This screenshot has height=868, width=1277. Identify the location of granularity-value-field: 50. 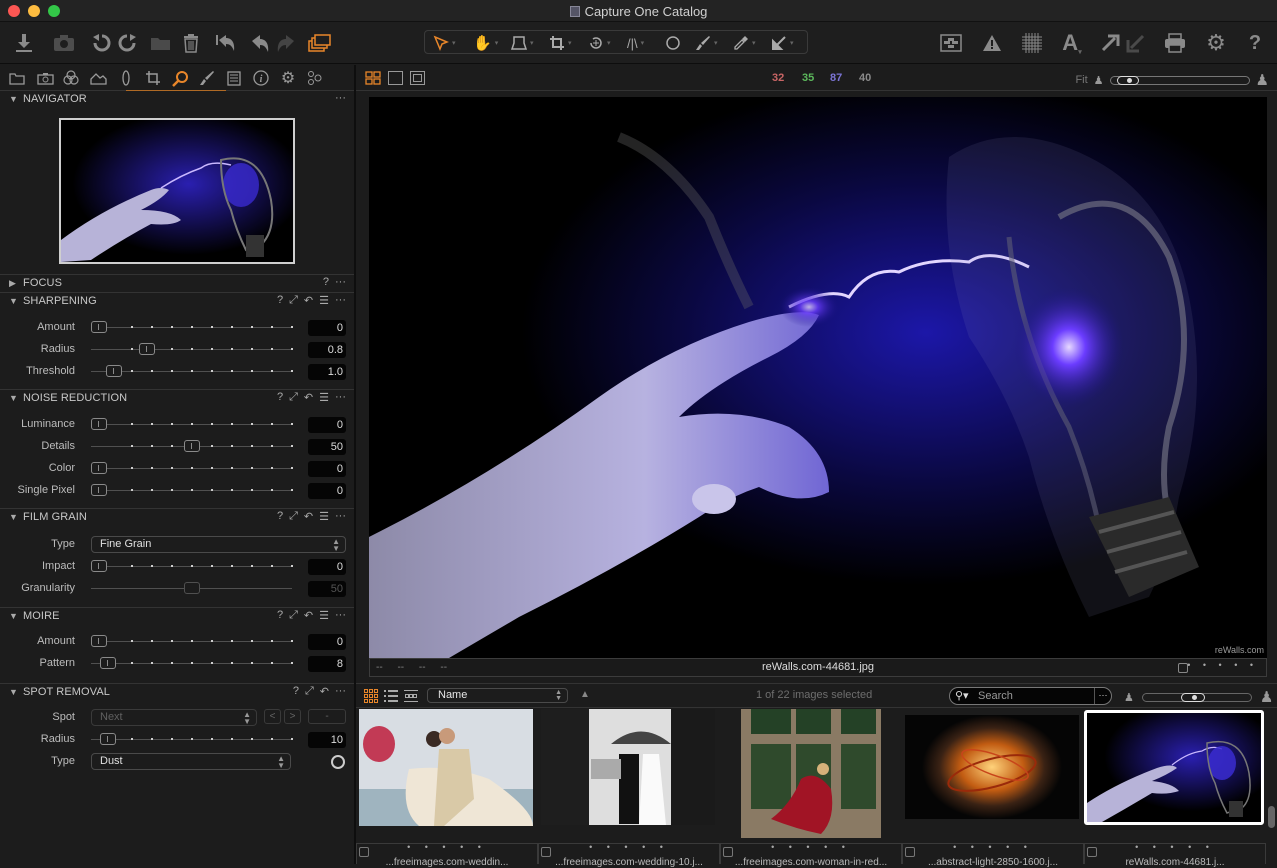
(327, 589).